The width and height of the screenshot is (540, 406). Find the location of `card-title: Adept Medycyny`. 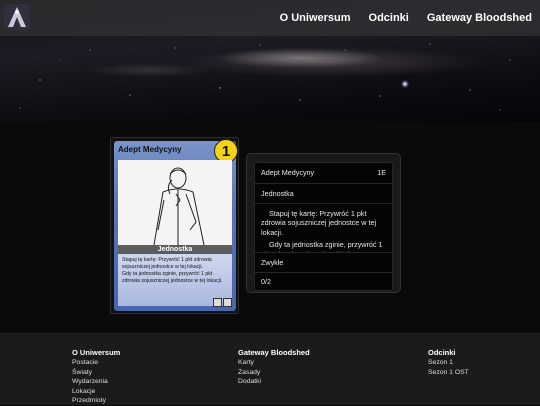

card-title: Adept Medycyny is located at coordinates (150, 149).